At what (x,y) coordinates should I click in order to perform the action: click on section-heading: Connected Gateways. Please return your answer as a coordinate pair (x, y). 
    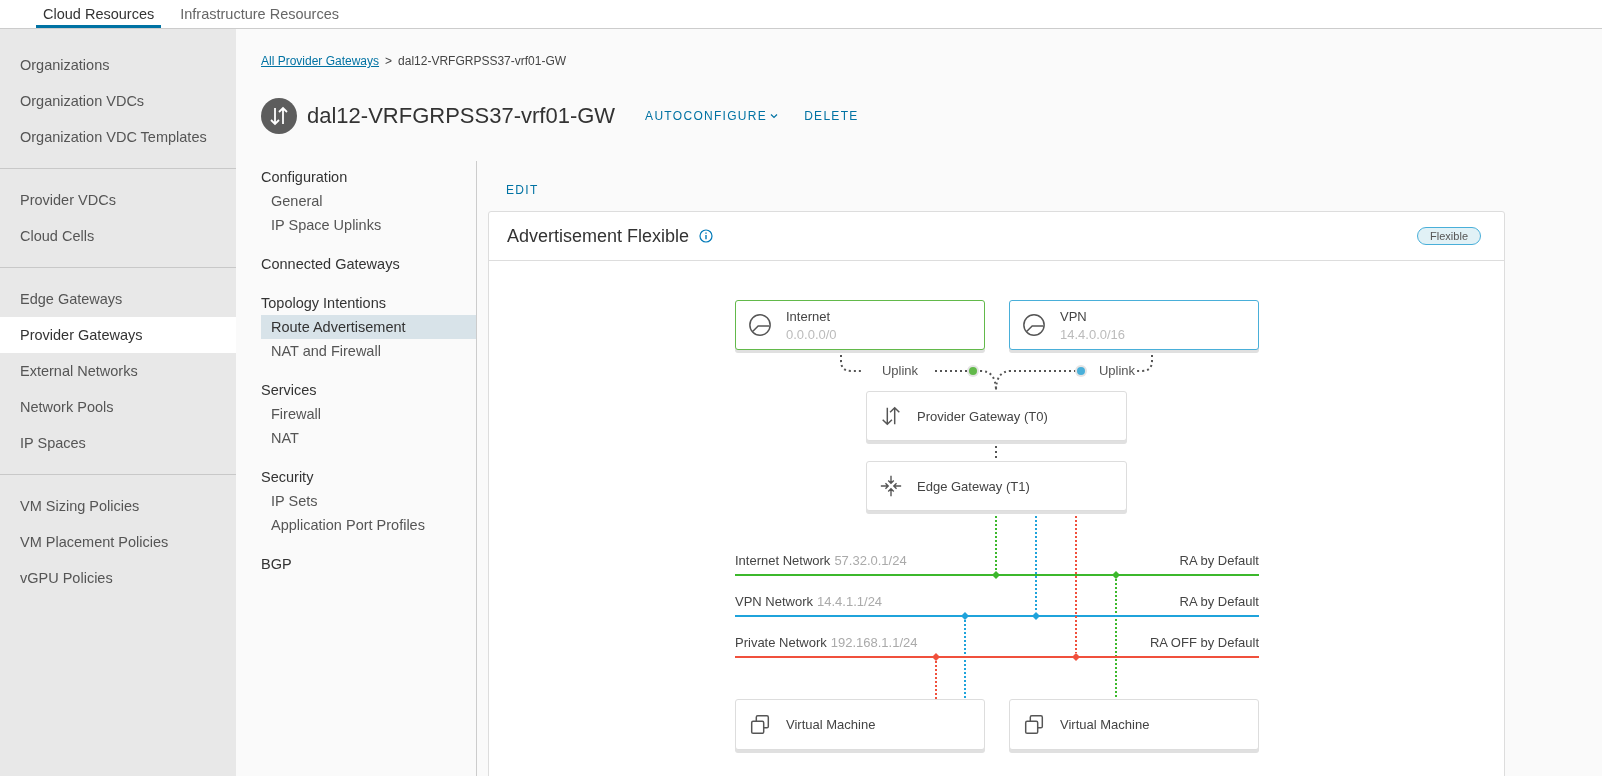
    Looking at the image, I should click on (331, 264).